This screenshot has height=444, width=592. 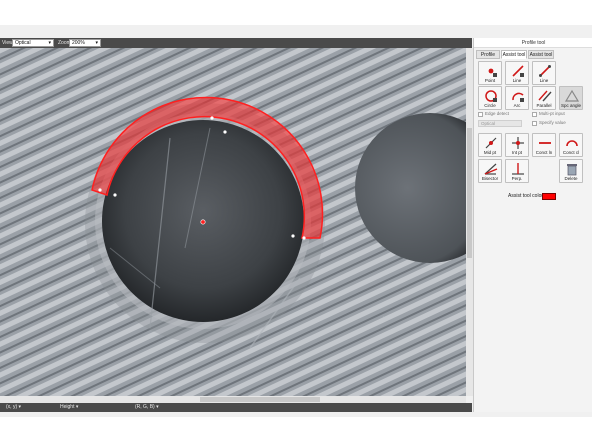 What do you see at coordinates (488, 58) in the screenshot?
I see `tab-profile-line: Profile line` at bounding box center [488, 58].